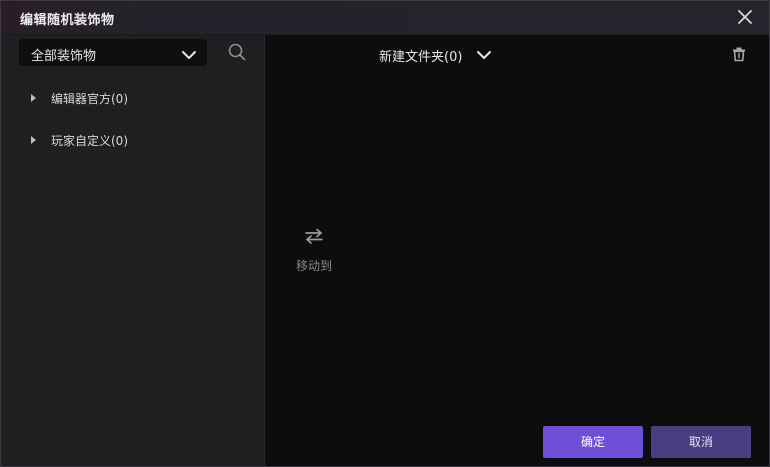 The image size is (770, 467). I want to click on folder-dropdown-value: 新建文件夹(0), so click(421, 57).